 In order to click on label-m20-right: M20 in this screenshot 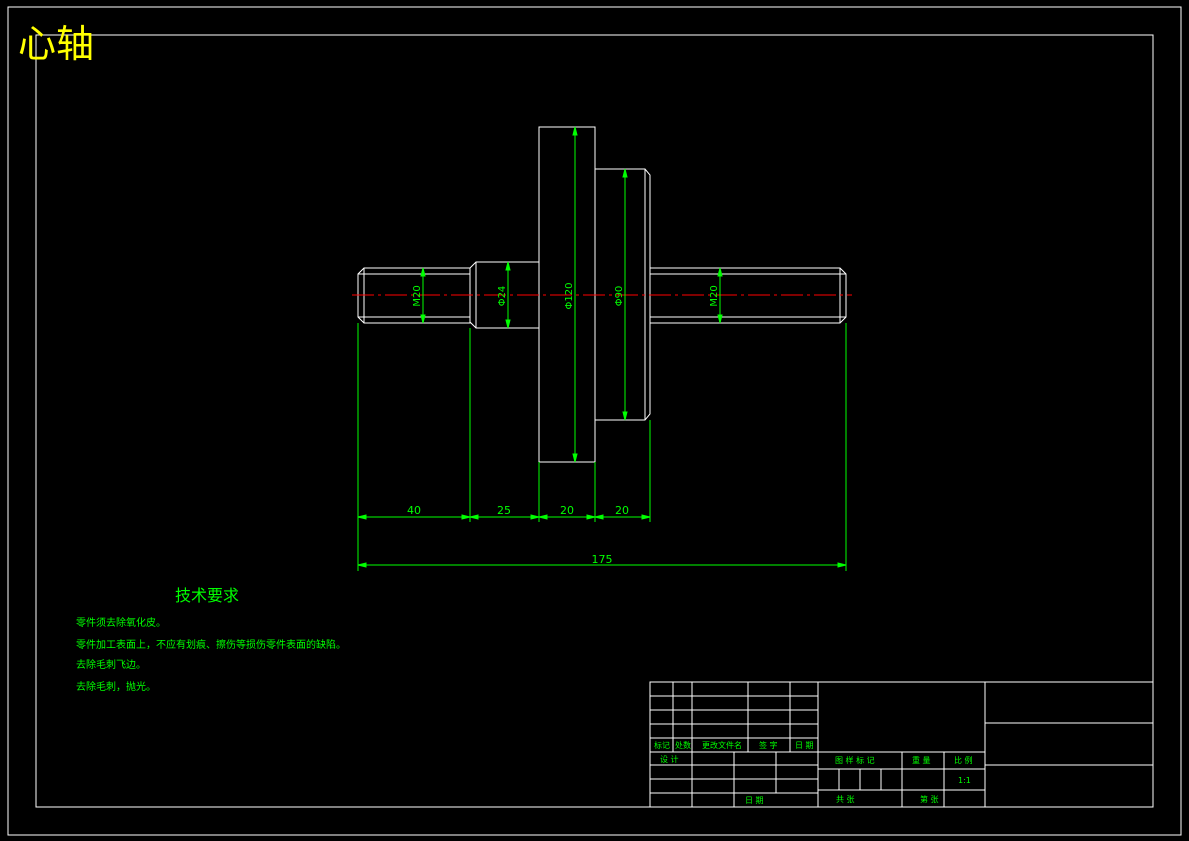, I will do `click(714, 295)`.